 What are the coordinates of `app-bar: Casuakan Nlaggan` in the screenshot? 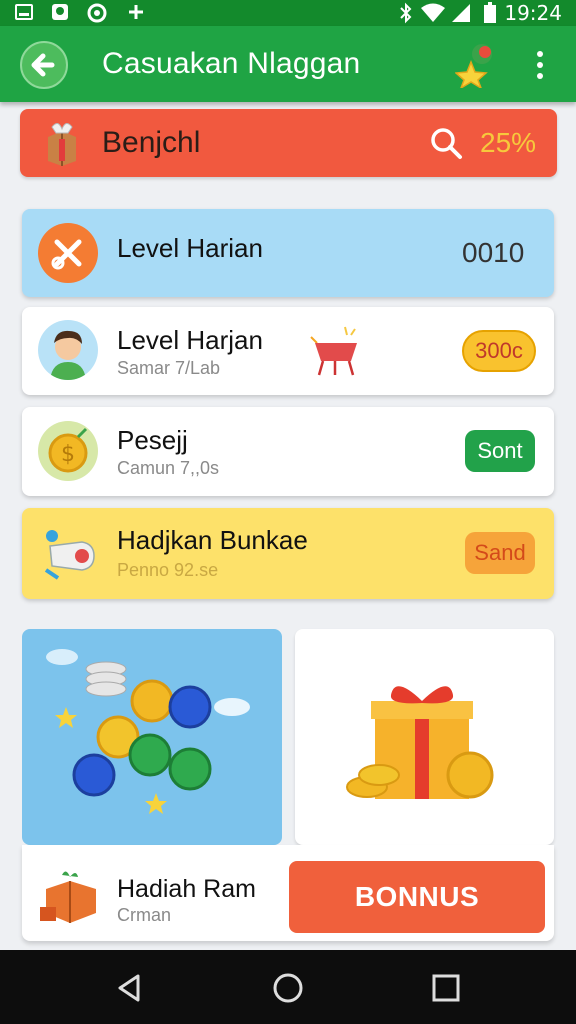 It's located at (288, 64).